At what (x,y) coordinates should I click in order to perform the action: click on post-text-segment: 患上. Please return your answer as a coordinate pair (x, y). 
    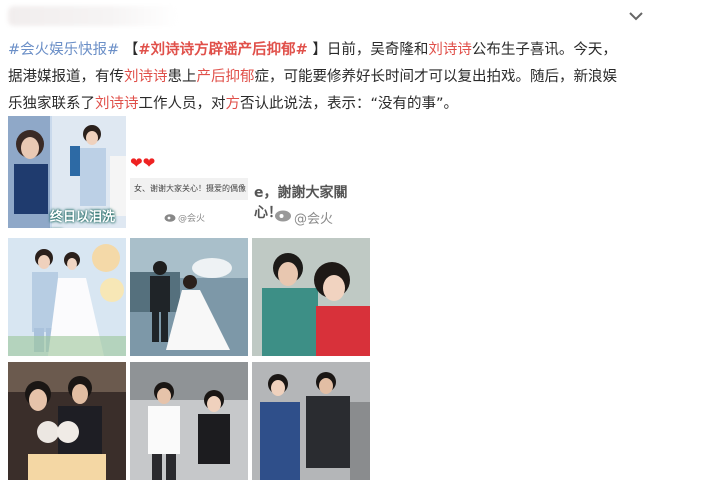
    Looking at the image, I should click on (182, 77).